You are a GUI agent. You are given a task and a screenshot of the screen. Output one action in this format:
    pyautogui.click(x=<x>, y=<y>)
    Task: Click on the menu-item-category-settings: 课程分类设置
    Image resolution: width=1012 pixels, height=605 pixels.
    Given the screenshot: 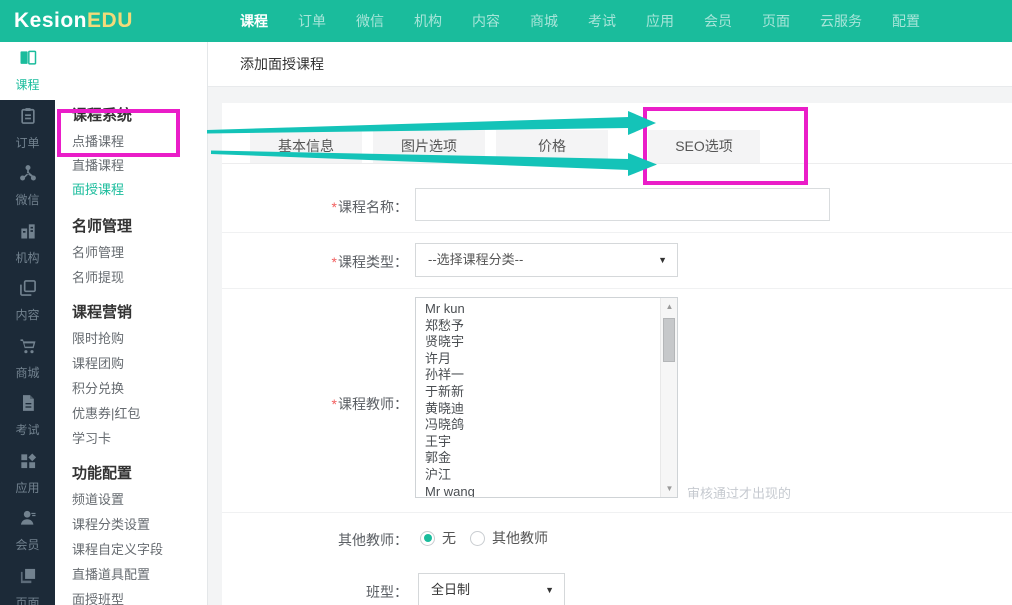 What is the action you would take?
    pyautogui.click(x=111, y=525)
    